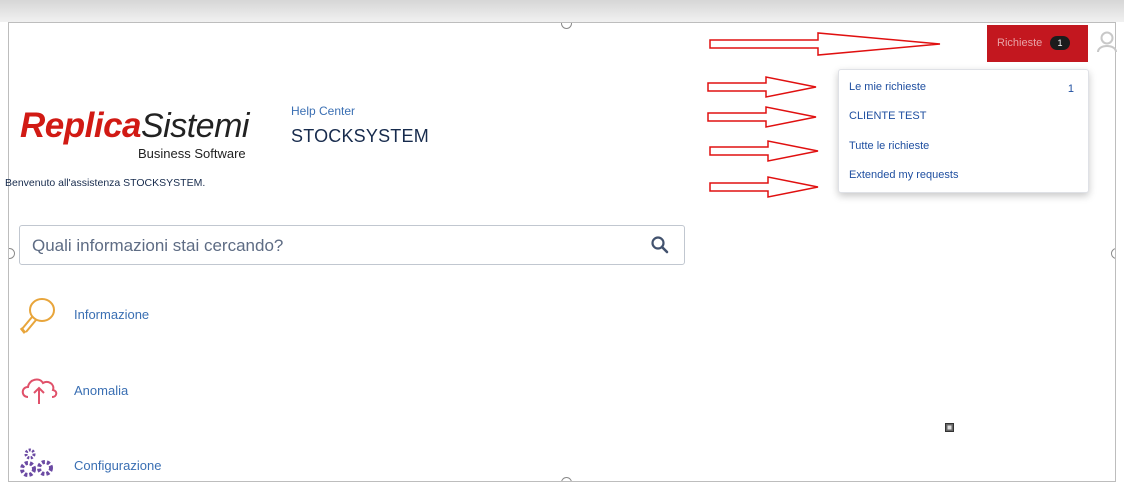 The height and width of the screenshot is (488, 1124). I want to click on request-type-label: Configurazione, so click(118, 465).